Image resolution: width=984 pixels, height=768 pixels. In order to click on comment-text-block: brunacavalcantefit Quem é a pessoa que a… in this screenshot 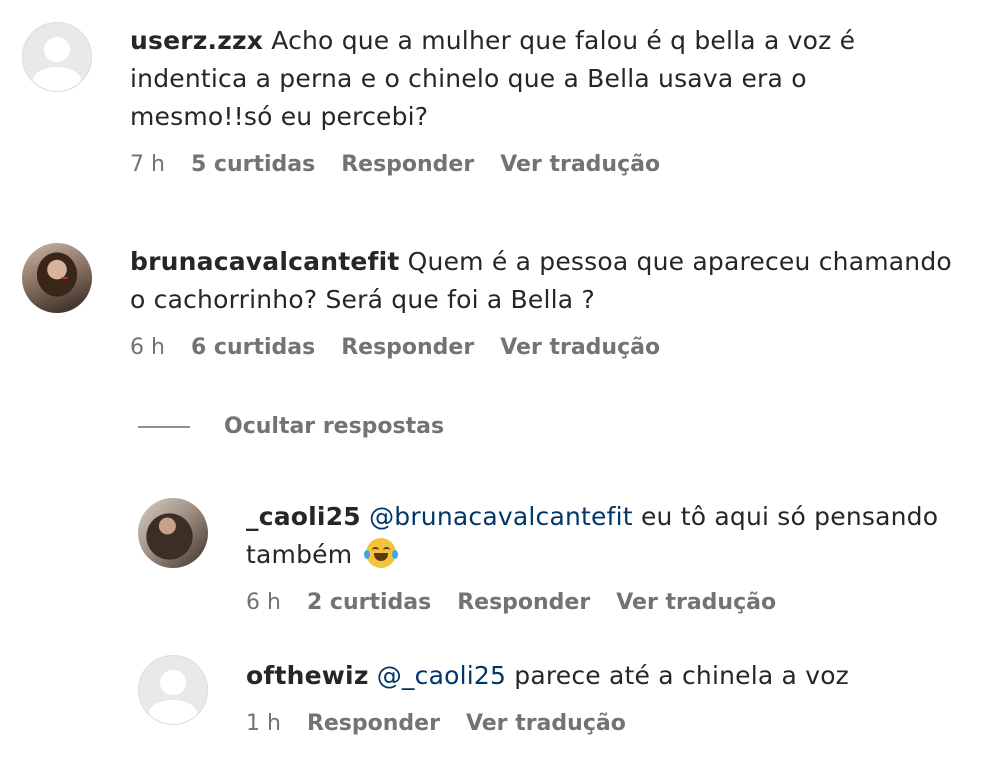, I will do `click(550, 281)`.